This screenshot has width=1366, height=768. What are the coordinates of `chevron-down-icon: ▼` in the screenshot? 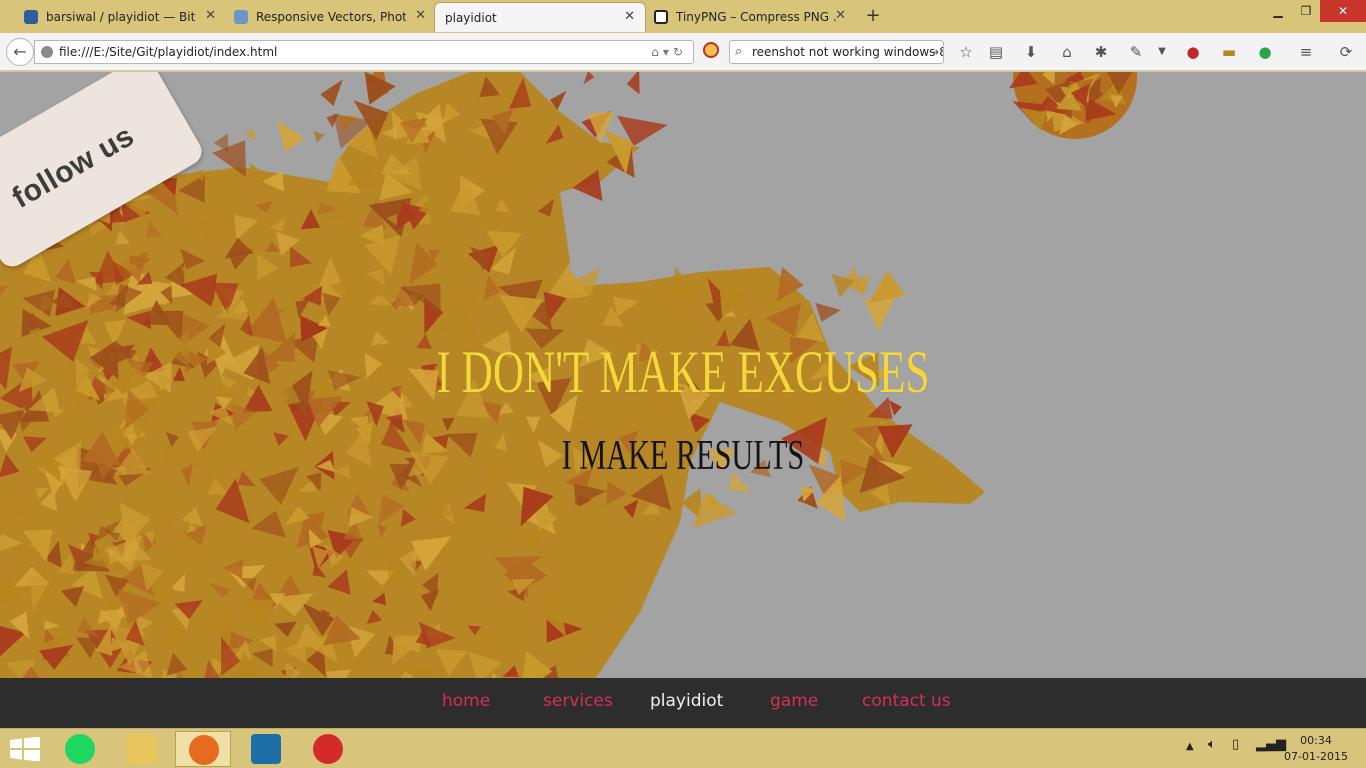 It's located at (1162, 52).